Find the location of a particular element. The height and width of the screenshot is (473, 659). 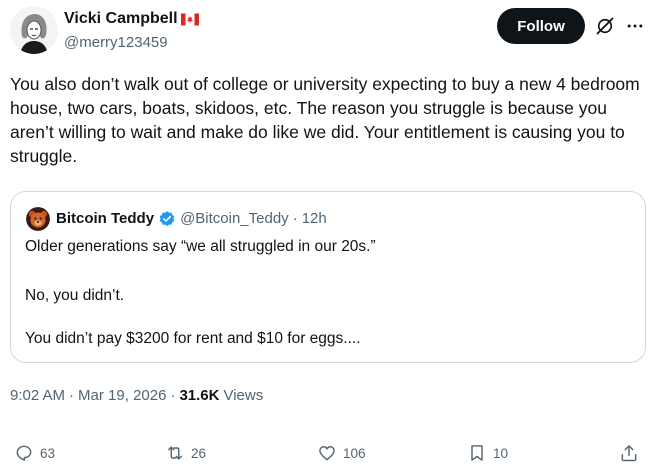

teddy-bear-avatar-image is located at coordinates (38, 219).